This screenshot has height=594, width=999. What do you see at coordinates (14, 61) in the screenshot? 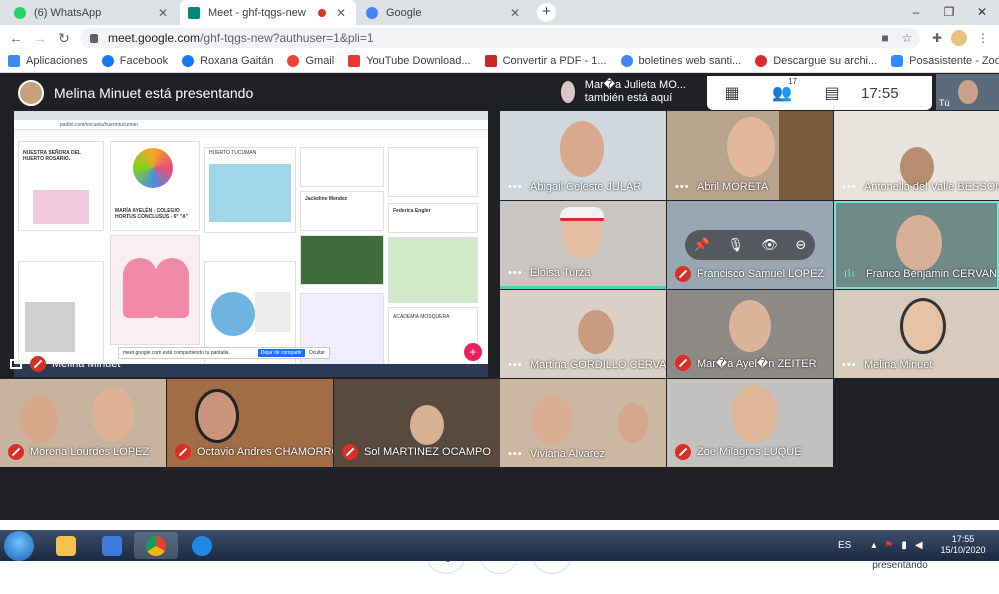
I see `apps-grid-icon` at bounding box center [14, 61].